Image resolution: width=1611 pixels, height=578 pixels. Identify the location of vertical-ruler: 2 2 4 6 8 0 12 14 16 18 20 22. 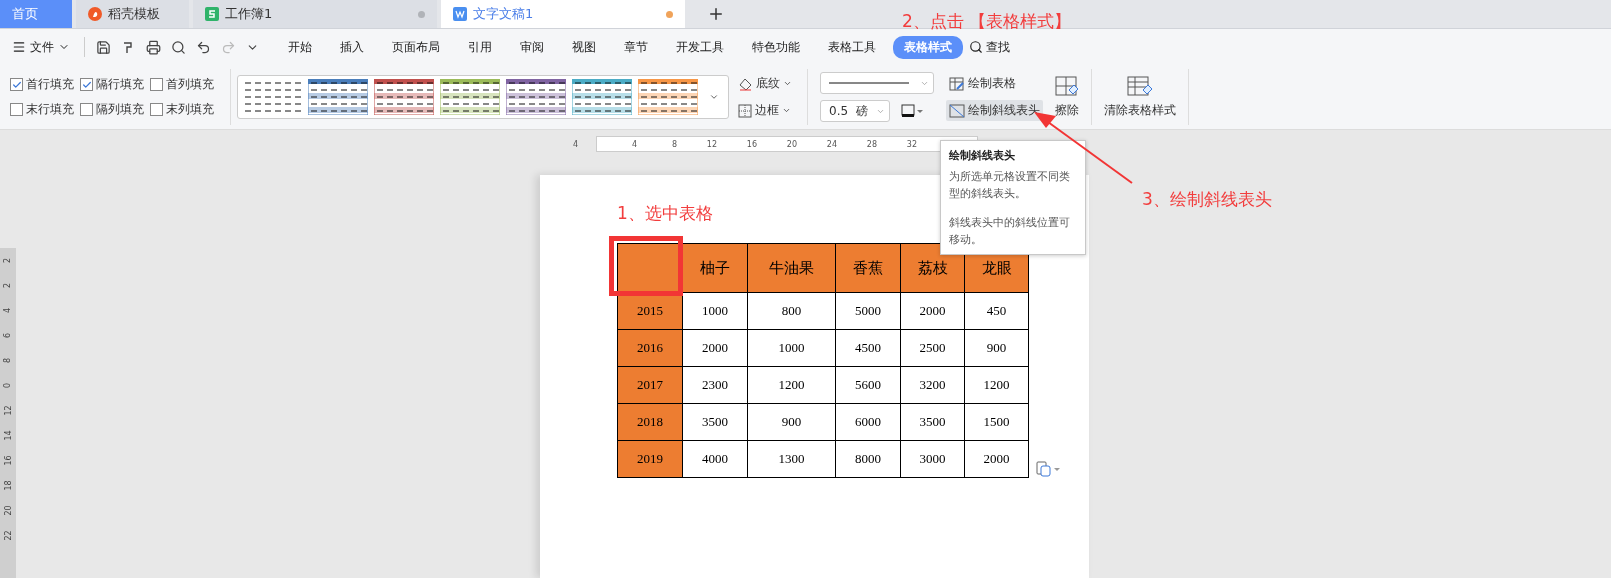
(8, 413).